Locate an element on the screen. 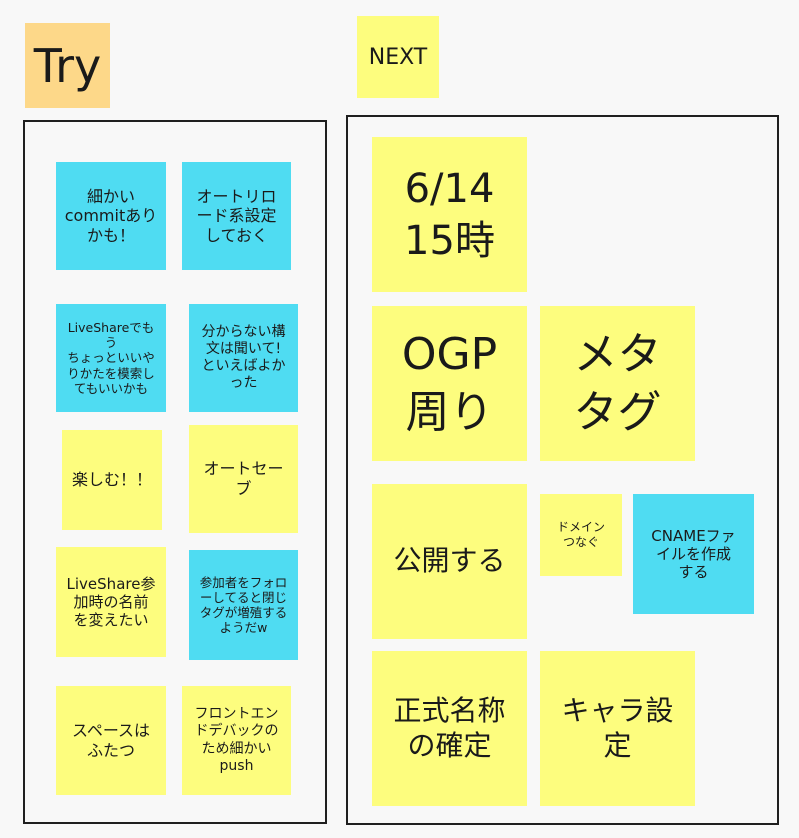 Image resolution: width=799 pixels, height=838 pixels. sticky-note: オートセー ブ is located at coordinates (243, 479).